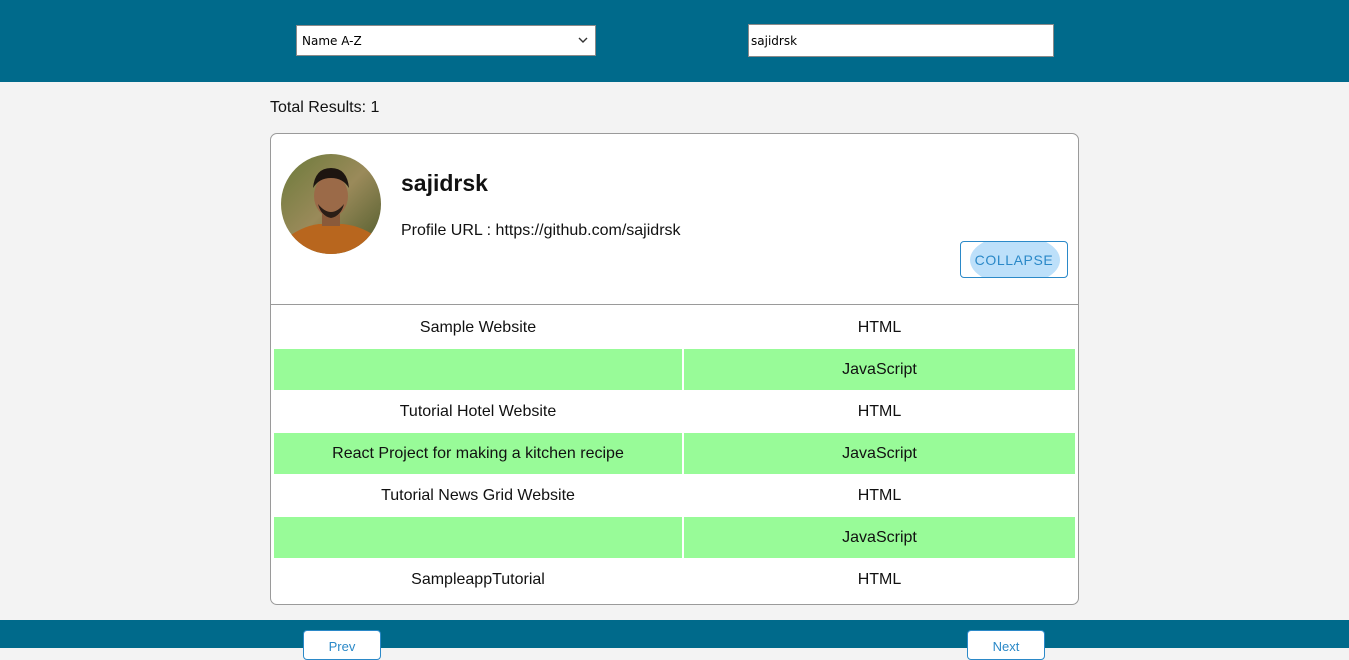  Describe the element at coordinates (332, 40) in the screenshot. I see `sort-select-value: Name A-Z` at that location.